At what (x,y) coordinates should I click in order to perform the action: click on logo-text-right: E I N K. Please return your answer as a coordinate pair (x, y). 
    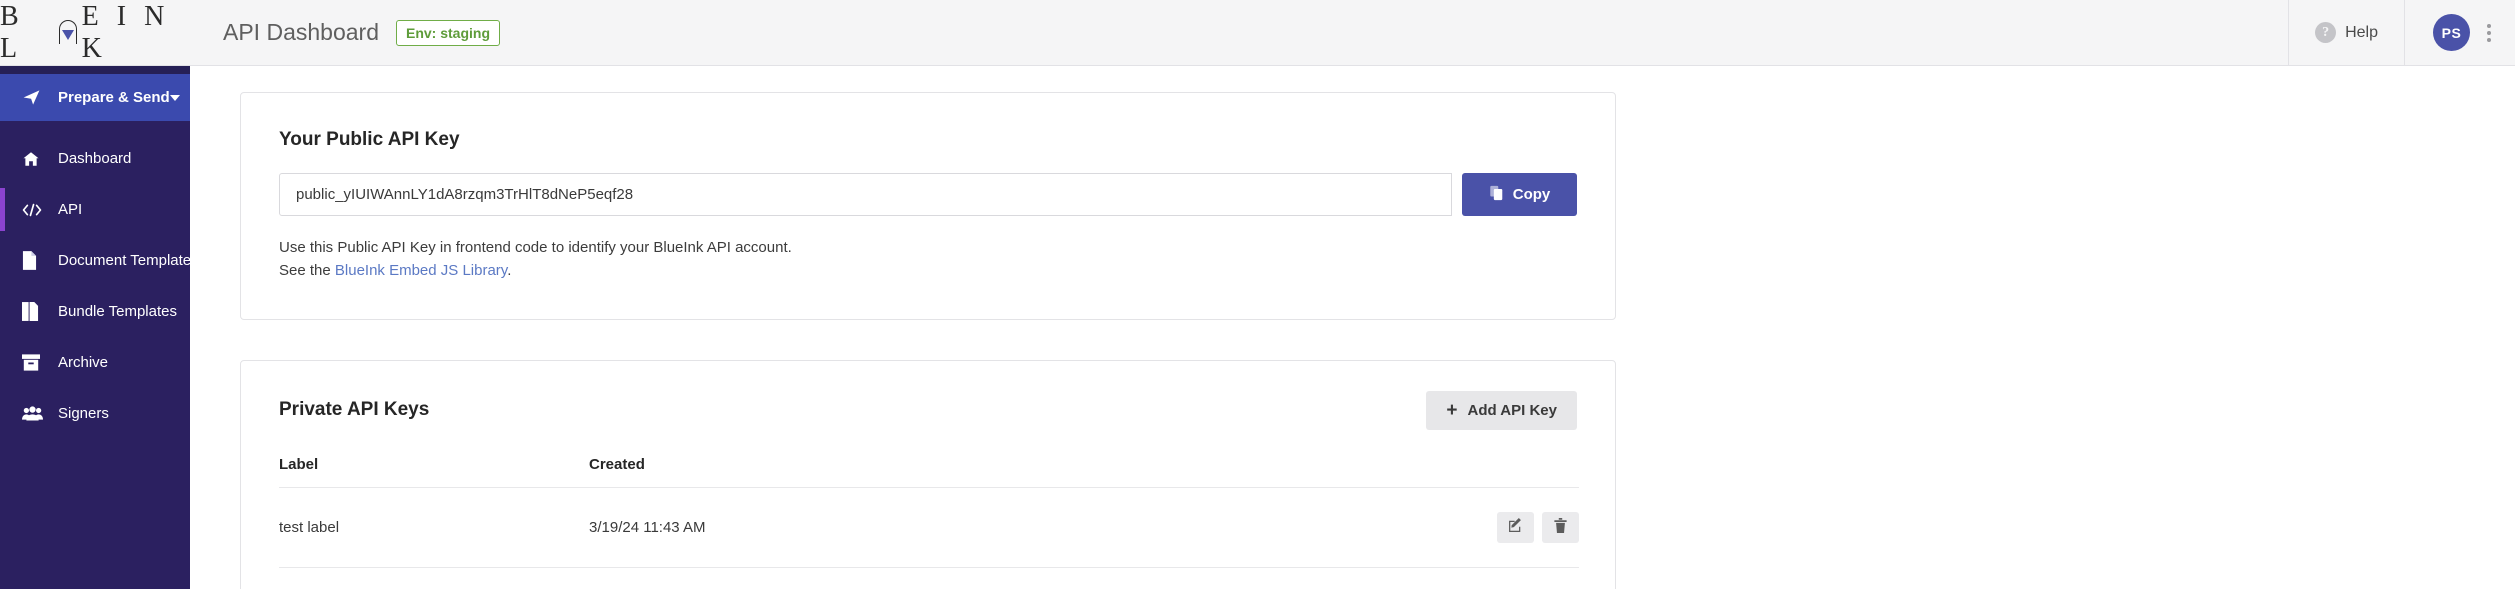
    Looking at the image, I should click on (125, 32).